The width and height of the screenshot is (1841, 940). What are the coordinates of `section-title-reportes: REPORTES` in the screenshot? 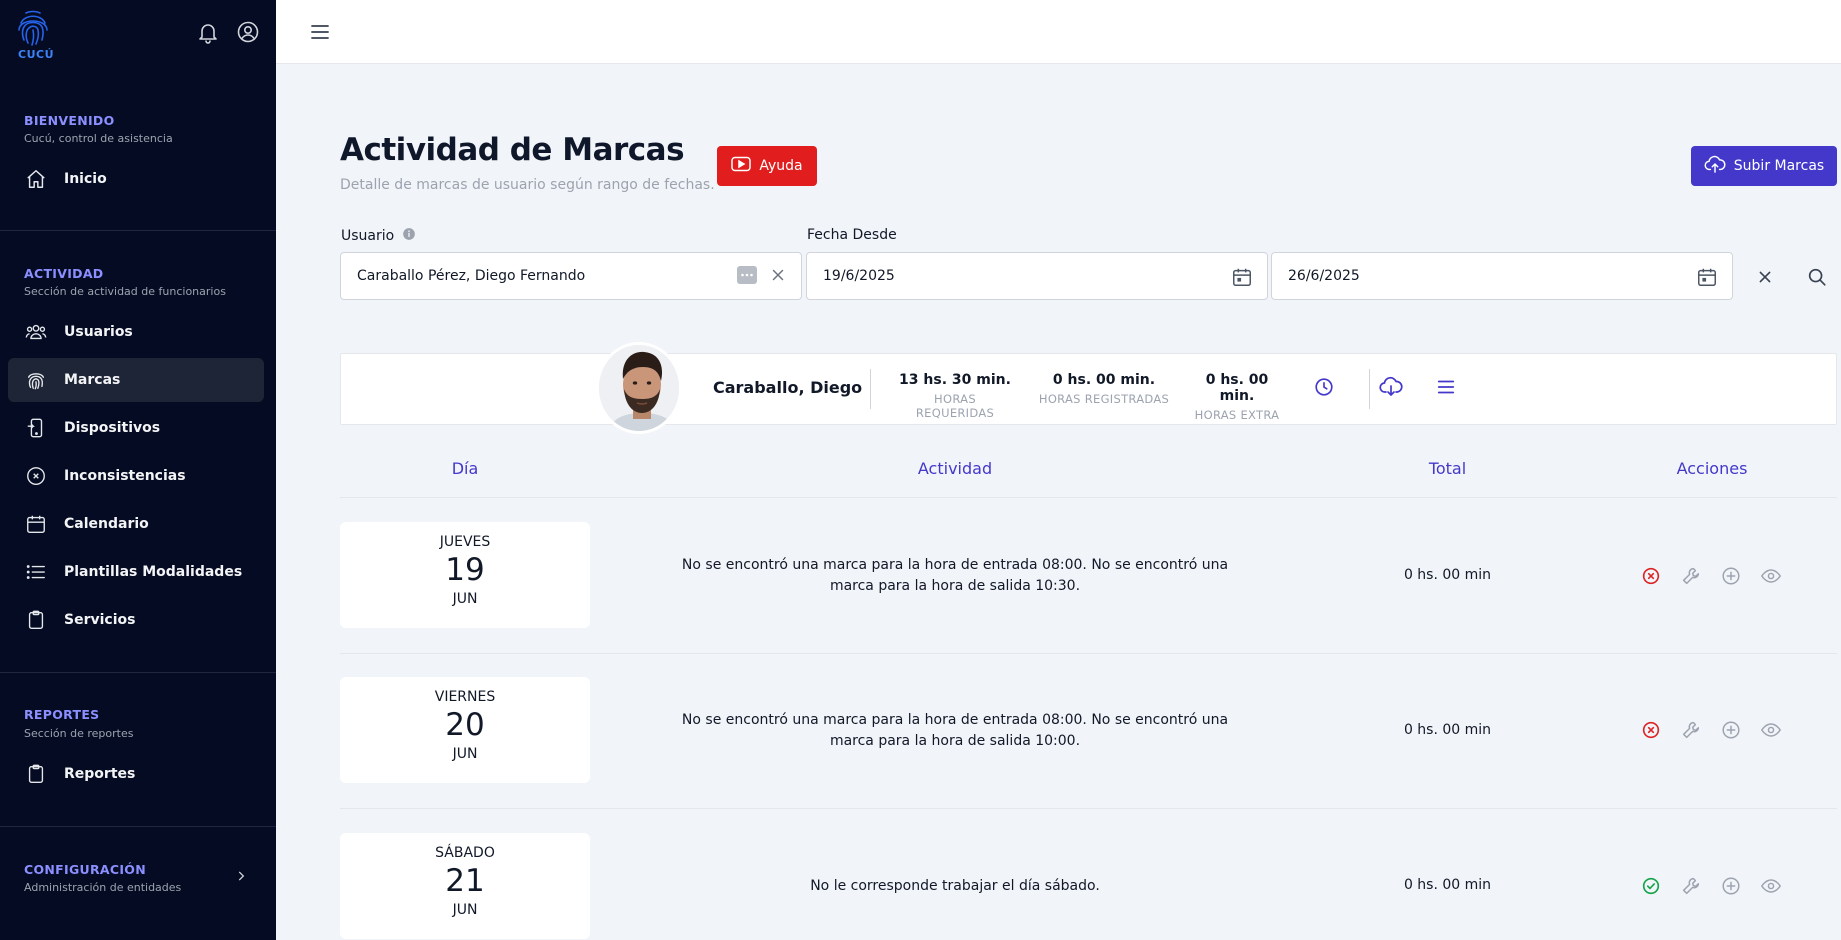 It's located at (62, 714).